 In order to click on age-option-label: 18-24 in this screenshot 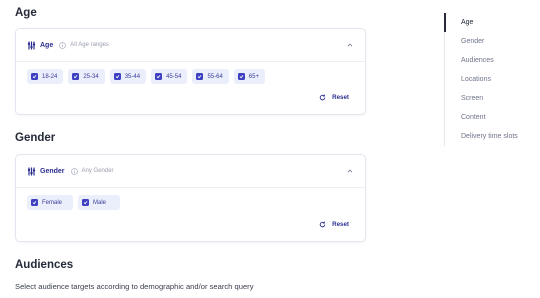, I will do `click(50, 76)`.